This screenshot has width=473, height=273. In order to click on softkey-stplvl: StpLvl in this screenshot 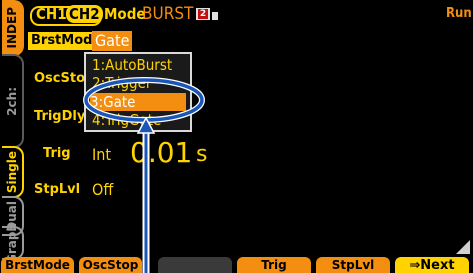, I will do `click(353, 265)`.